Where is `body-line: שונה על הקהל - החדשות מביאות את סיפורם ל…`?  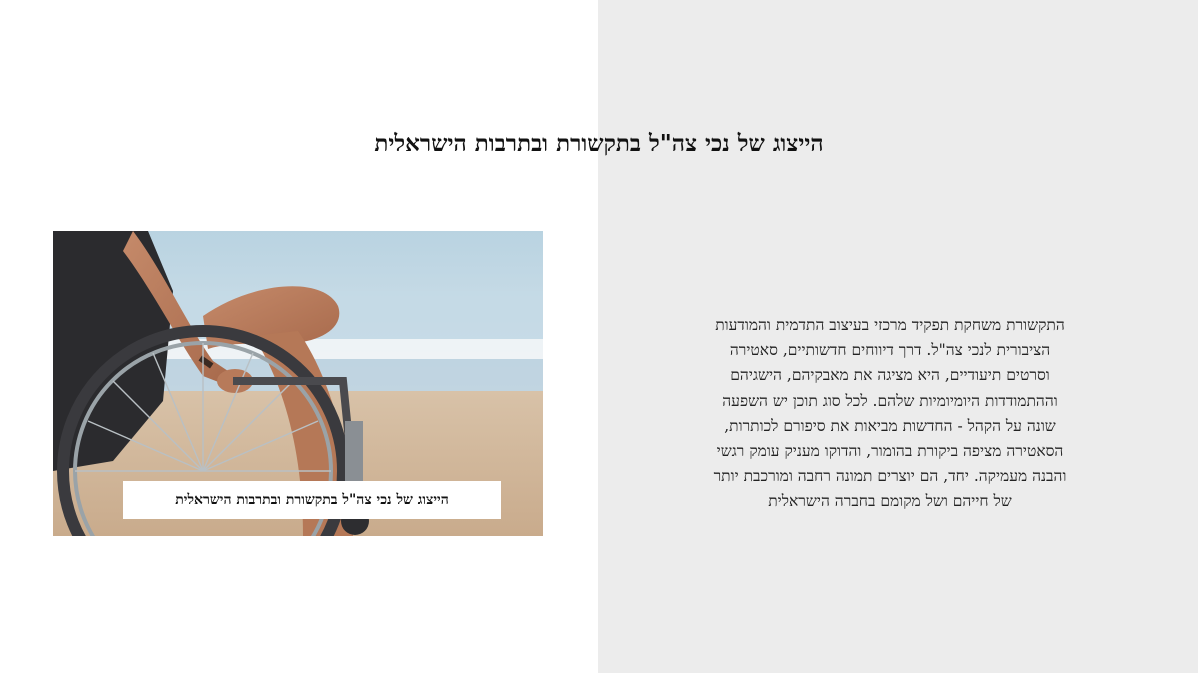
body-line: שונה על הקהל - החדשות מביאות את סיפורם ל… is located at coordinates (890, 425).